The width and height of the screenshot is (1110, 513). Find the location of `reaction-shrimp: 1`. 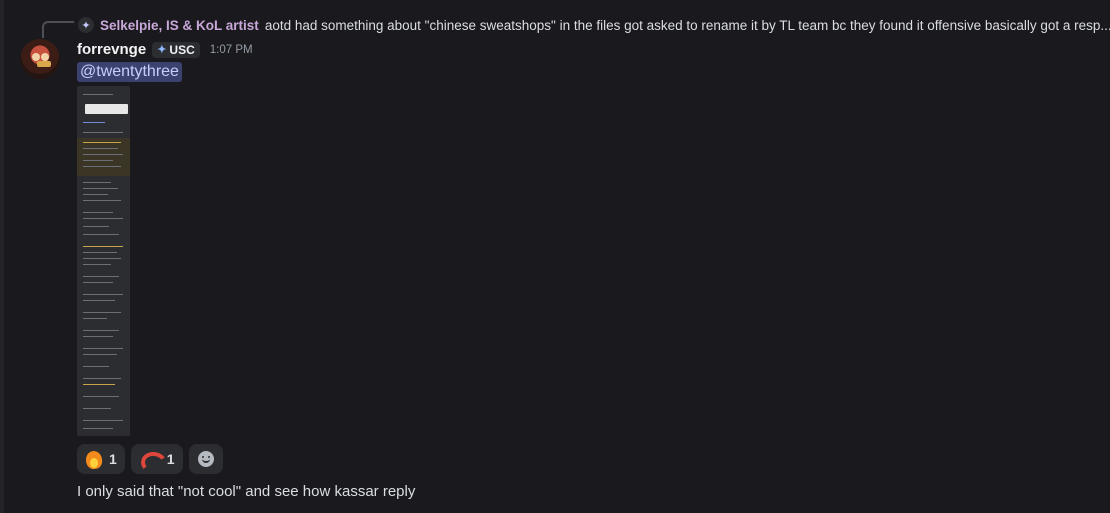

reaction-shrimp: 1 is located at coordinates (156, 459).